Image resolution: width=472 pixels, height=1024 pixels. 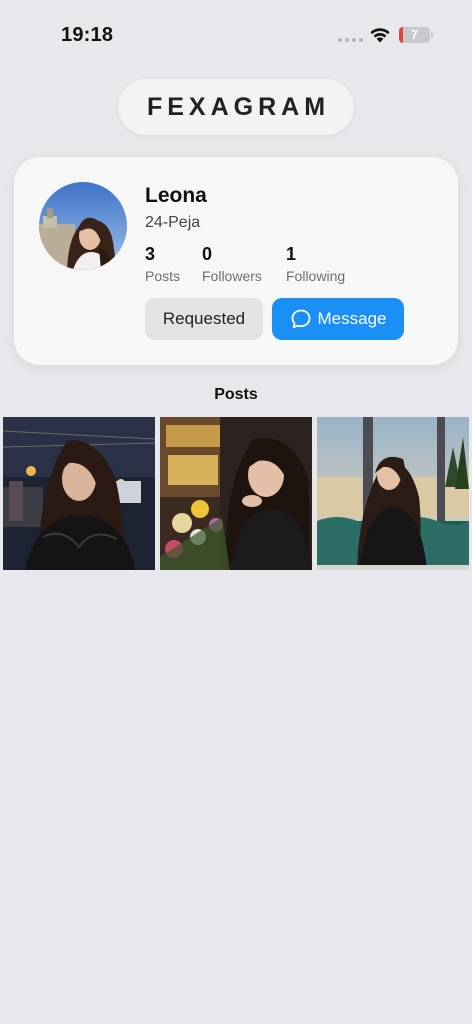 What do you see at coordinates (315, 264) in the screenshot?
I see `stat-following: 1 Following` at bounding box center [315, 264].